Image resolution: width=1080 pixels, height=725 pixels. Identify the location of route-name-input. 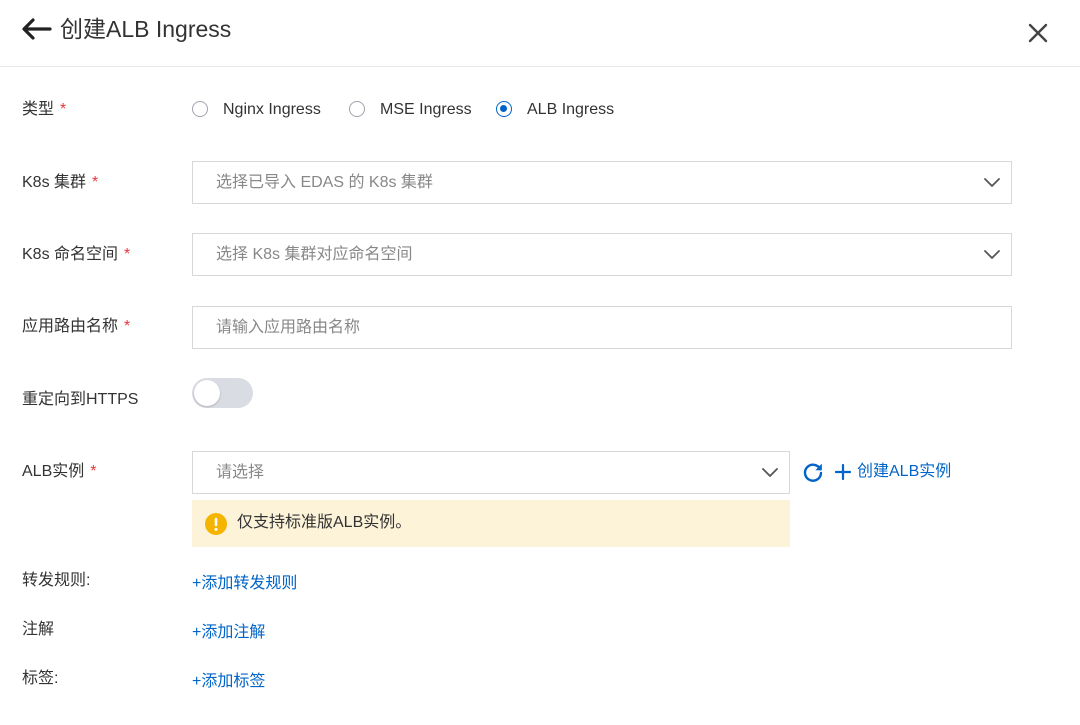
(602, 327).